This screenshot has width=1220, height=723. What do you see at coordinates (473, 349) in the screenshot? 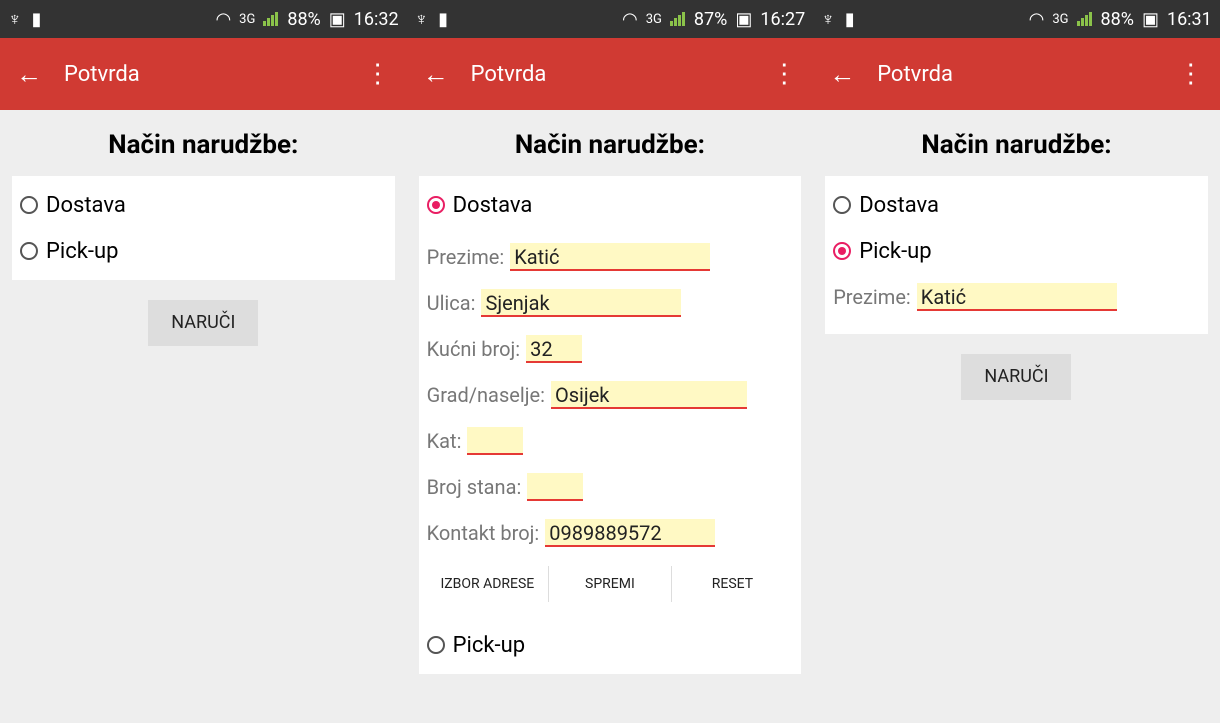
I see `field-label: Kućni broj:` at bounding box center [473, 349].